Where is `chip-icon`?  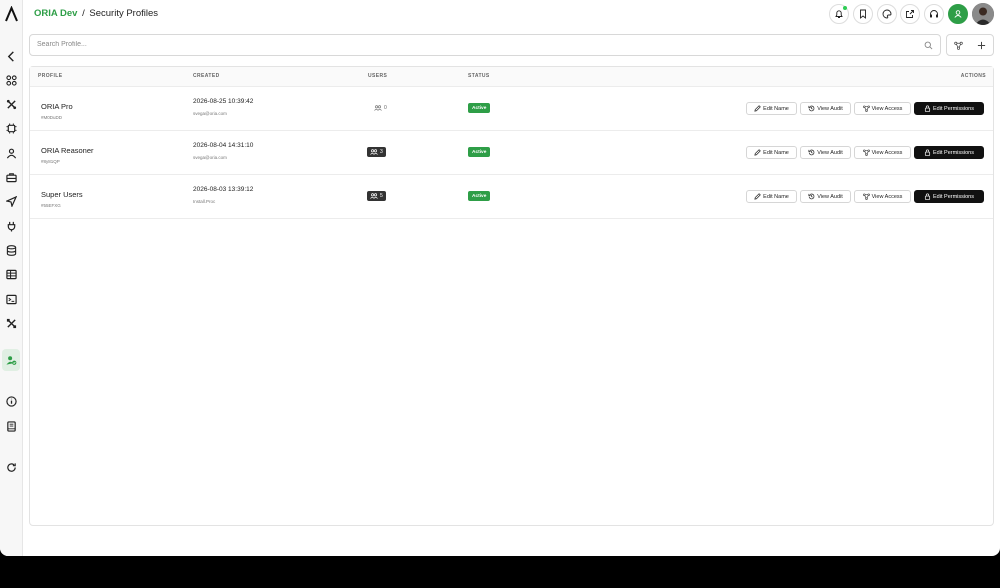 chip-icon is located at coordinates (11, 128).